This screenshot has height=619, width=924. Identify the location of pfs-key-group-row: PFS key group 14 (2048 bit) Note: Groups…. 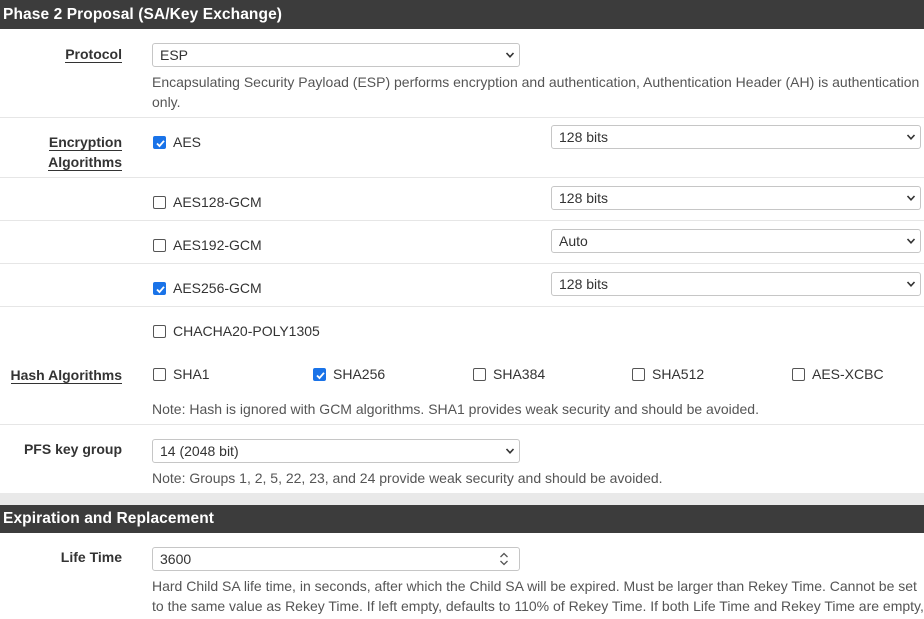
(462, 459).